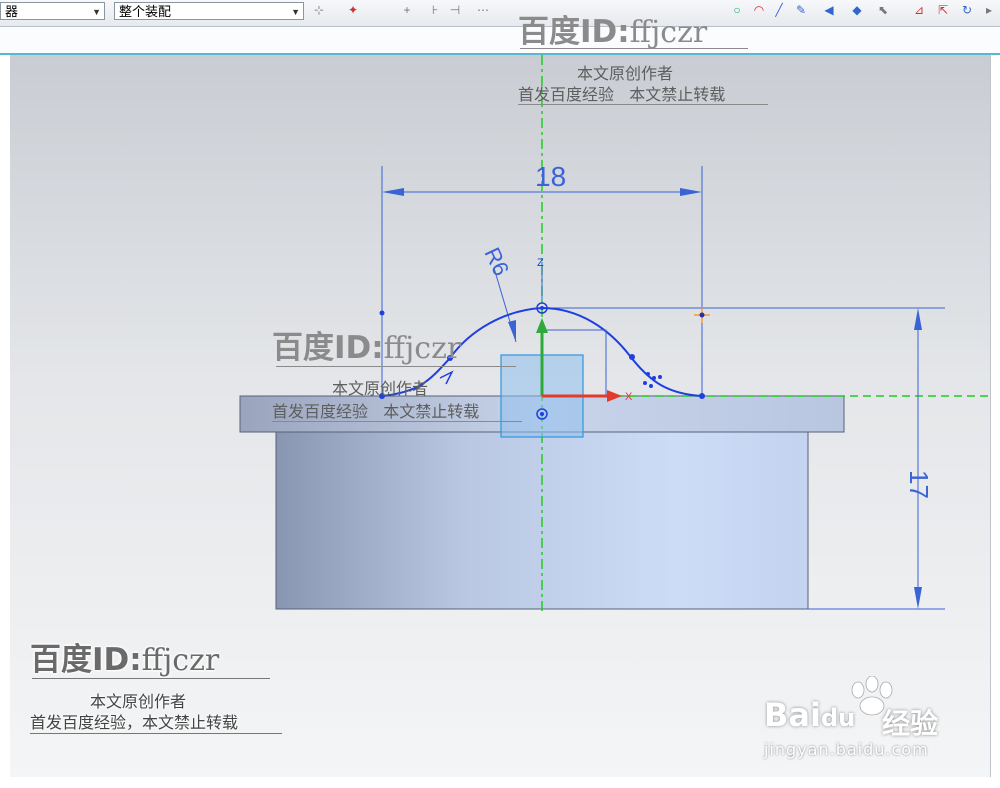 Image resolution: width=1000 pixels, height=788 pixels. I want to click on baidu-logo-cn: 经验, so click(910, 723).